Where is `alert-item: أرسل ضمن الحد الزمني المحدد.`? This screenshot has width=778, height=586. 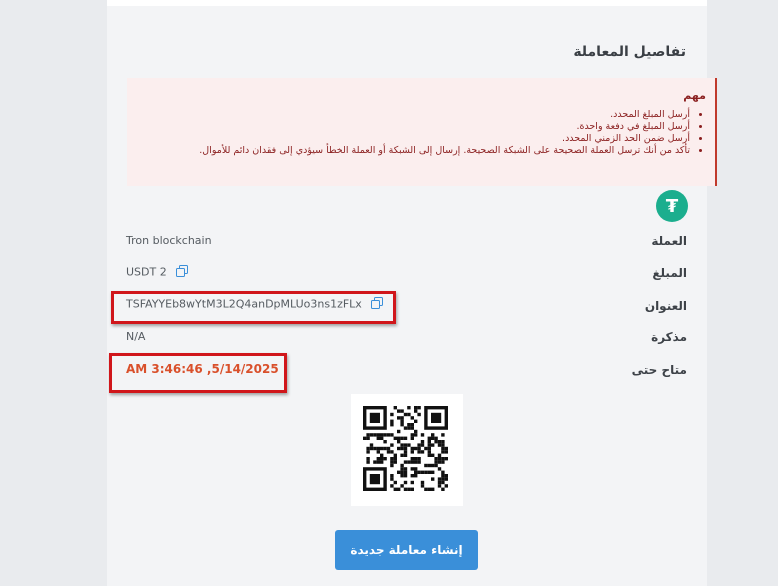 alert-item: أرسل ضمن الحد الزمني المحدد. is located at coordinates (444, 139).